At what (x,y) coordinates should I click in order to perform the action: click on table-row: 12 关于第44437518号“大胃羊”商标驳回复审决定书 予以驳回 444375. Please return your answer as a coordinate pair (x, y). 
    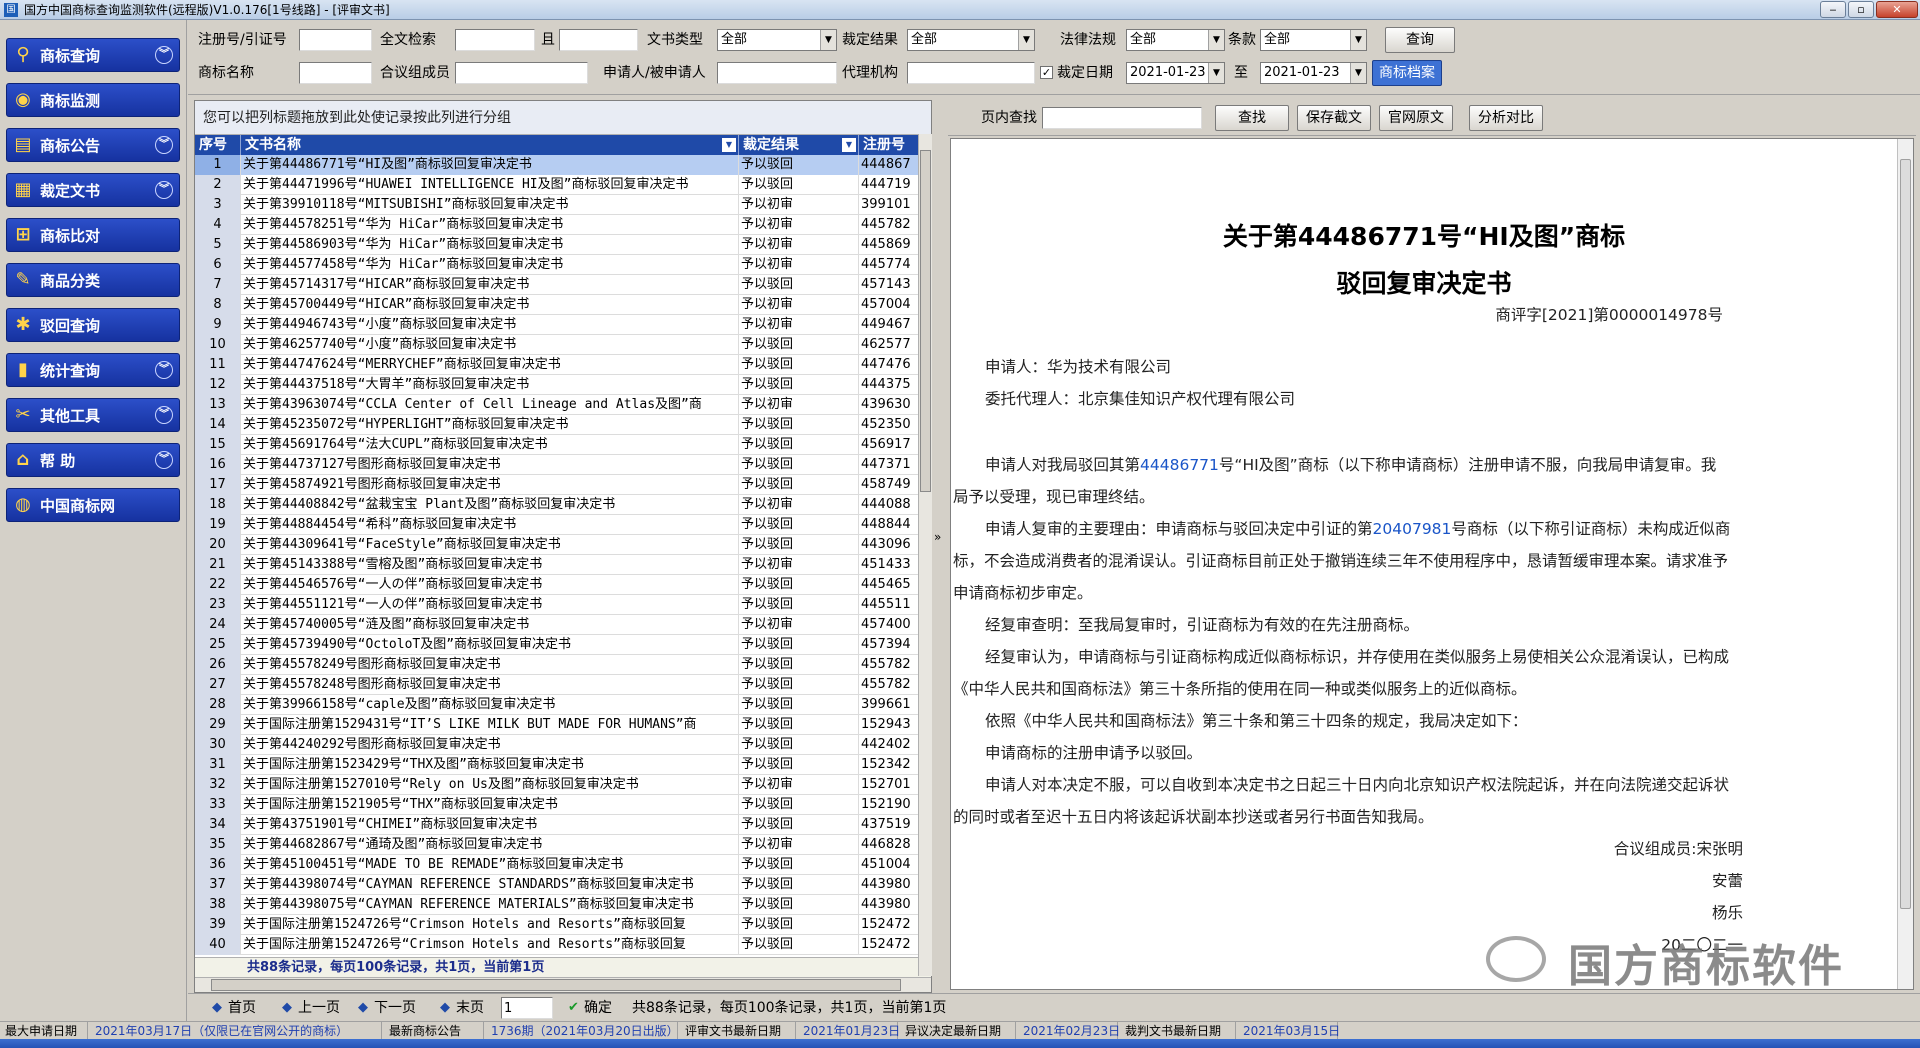
    Looking at the image, I should click on (563, 385).